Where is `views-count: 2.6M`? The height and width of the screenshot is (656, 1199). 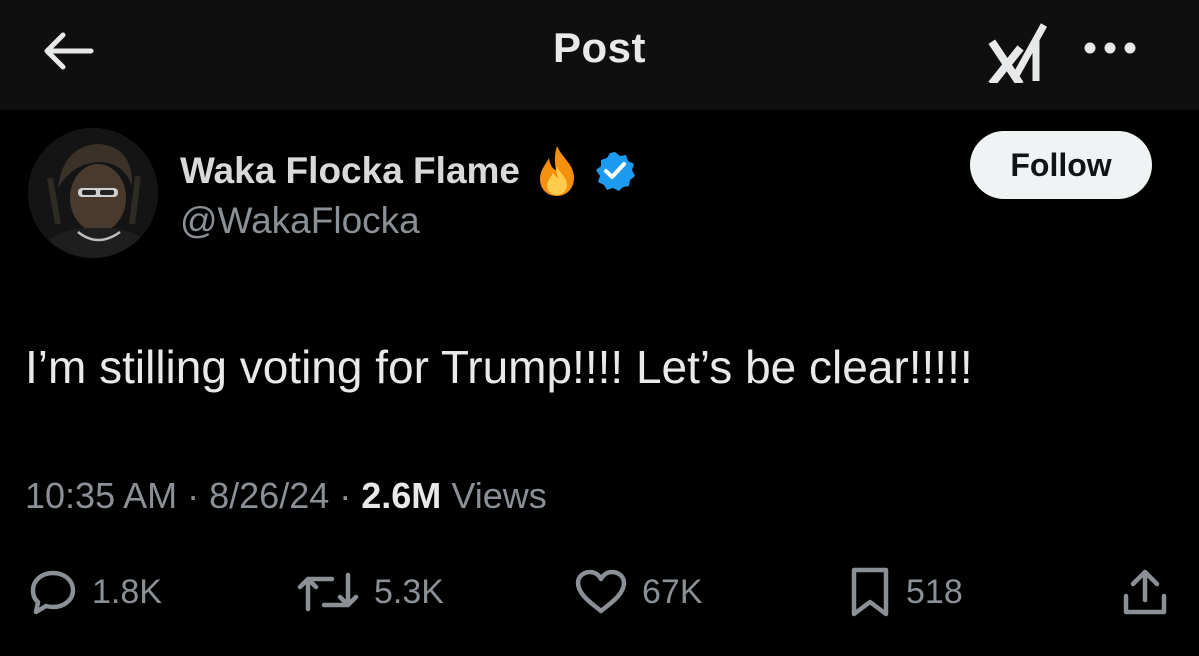
views-count: 2.6M is located at coordinates (401, 495).